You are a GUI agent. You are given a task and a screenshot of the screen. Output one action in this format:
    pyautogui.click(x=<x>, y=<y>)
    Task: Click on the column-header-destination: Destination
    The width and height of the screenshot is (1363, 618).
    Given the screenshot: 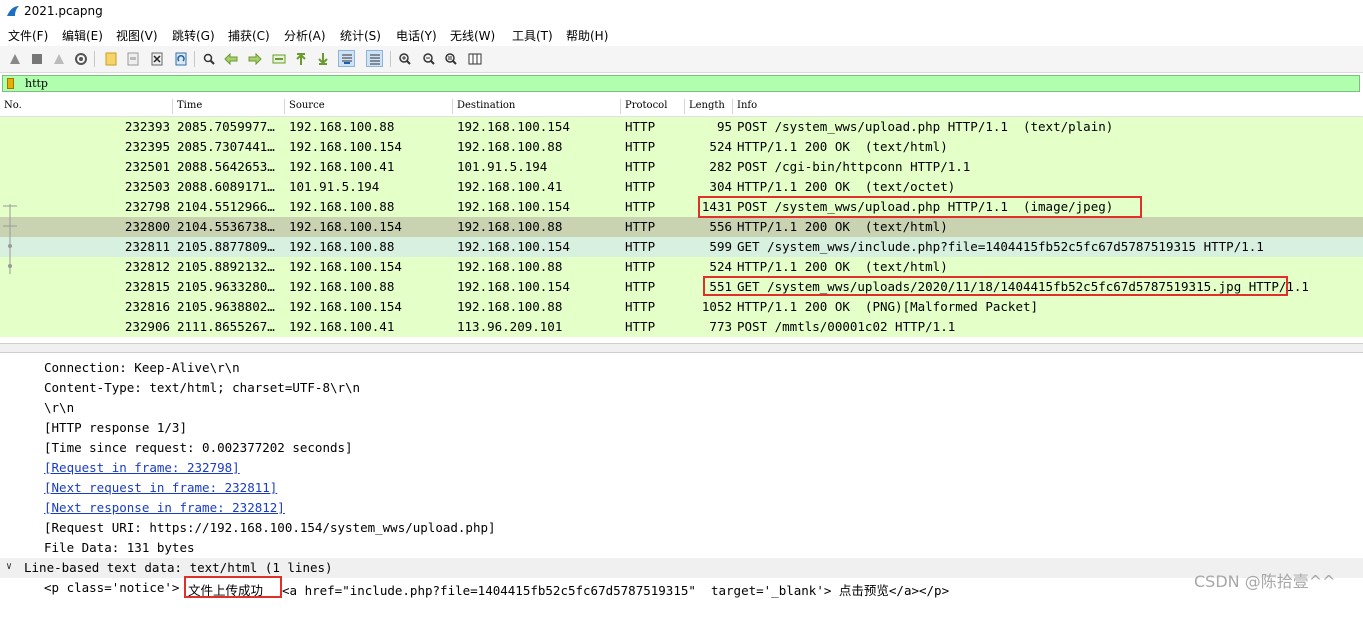 What is the action you would take?
    pyautogui.click(x=486, y=105)
    